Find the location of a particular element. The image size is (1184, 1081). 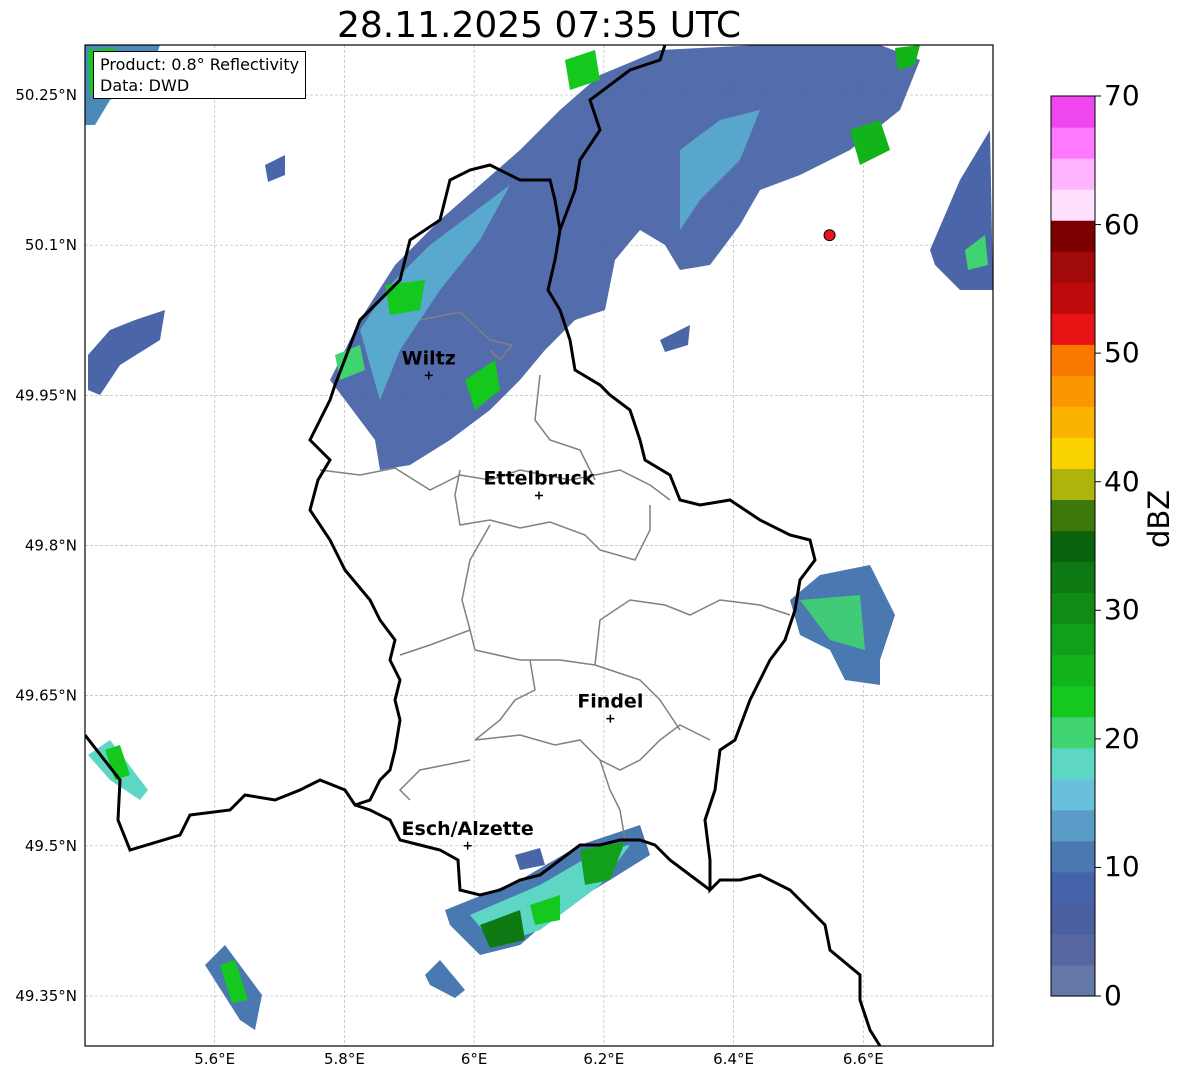

colorbar-tick-label: 50 is located at coordinates (1122, 353).